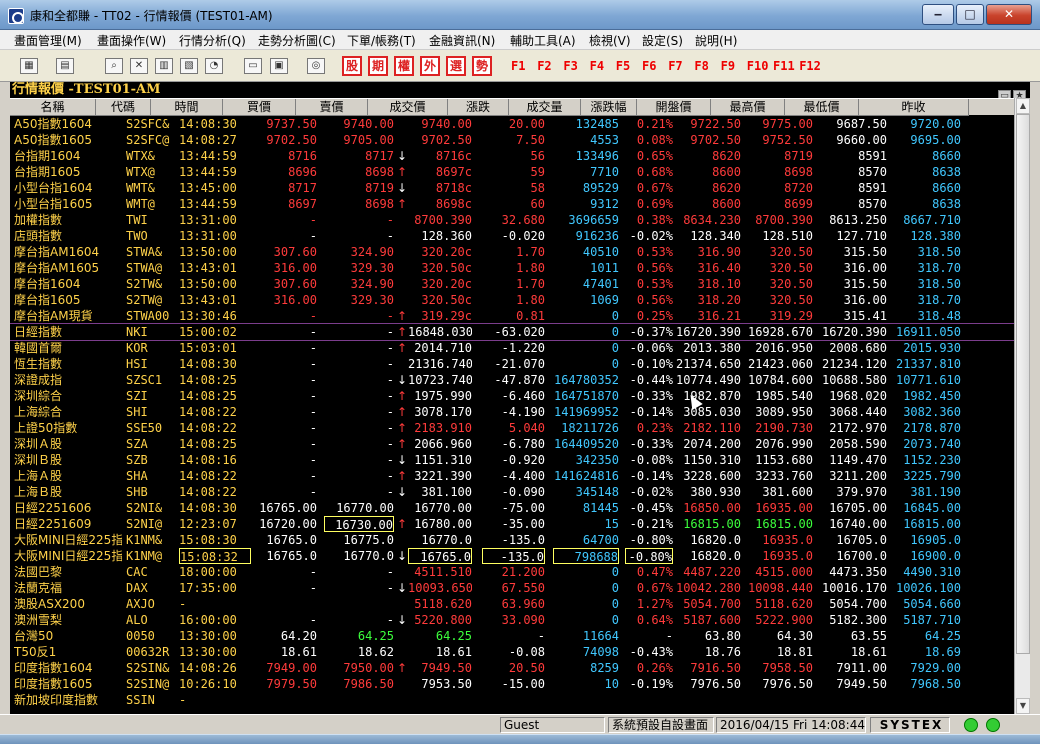  What do you see at coordinates (212, 40) in the screenshot?
I see `menu-item: 行情分析(Q)` at bounding box center [212, 40].